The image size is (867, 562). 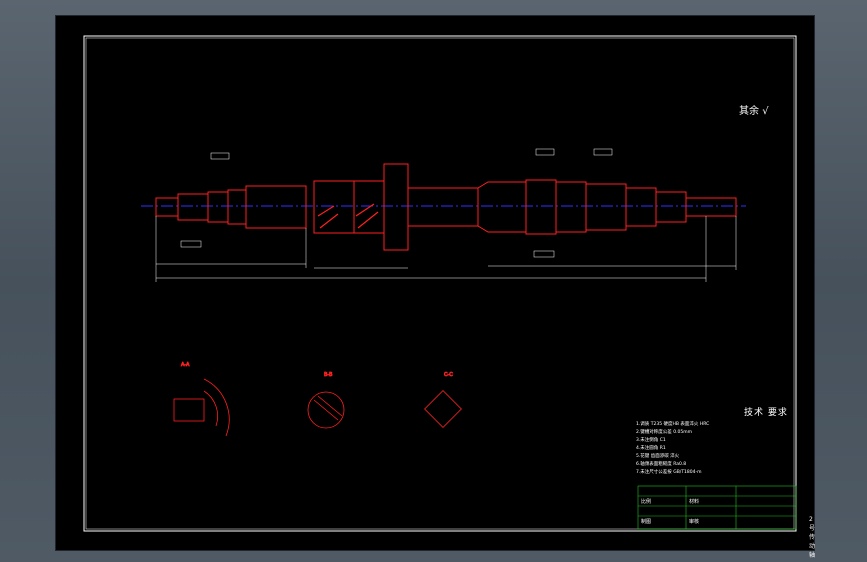 I want to click on tech-req-line: 2.键槽对称度公差 0.05mm, so click(x=664, y=432).